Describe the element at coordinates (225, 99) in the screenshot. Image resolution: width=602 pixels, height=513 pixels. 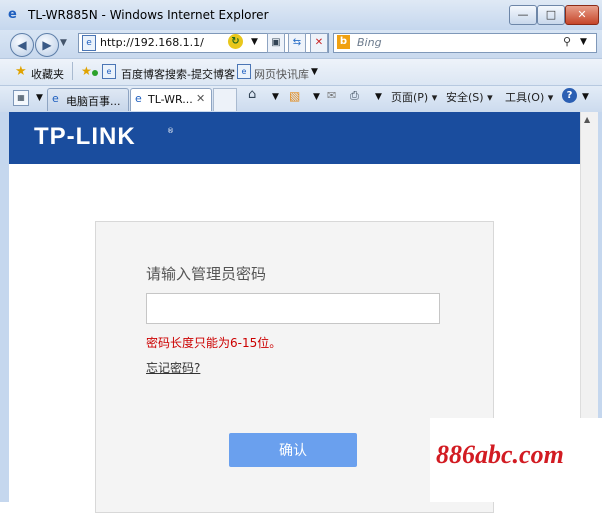
I see `new-tab-button` at that location.